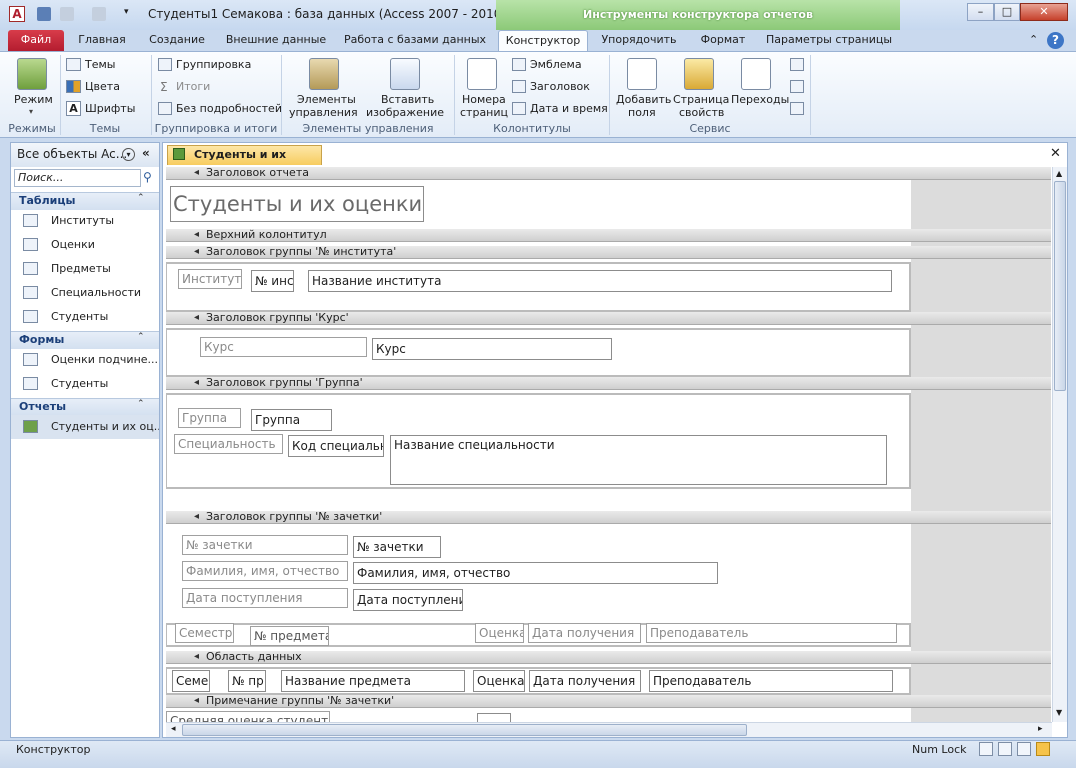 This screenshot has width=1076, height=768. Describe the element at coordinates (608, 318) in the screenshot. I see `section-bar-course-header: Заголовок группы 'Курс'` at that location.